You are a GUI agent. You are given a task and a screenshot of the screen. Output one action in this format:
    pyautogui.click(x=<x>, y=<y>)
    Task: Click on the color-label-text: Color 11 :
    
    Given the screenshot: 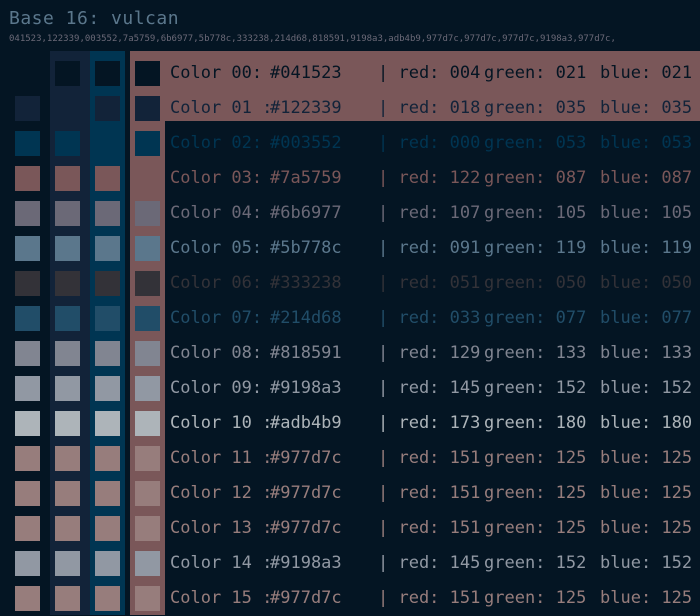 What is the action you would take?
    pyautogui.click(x=221, y=458)
    